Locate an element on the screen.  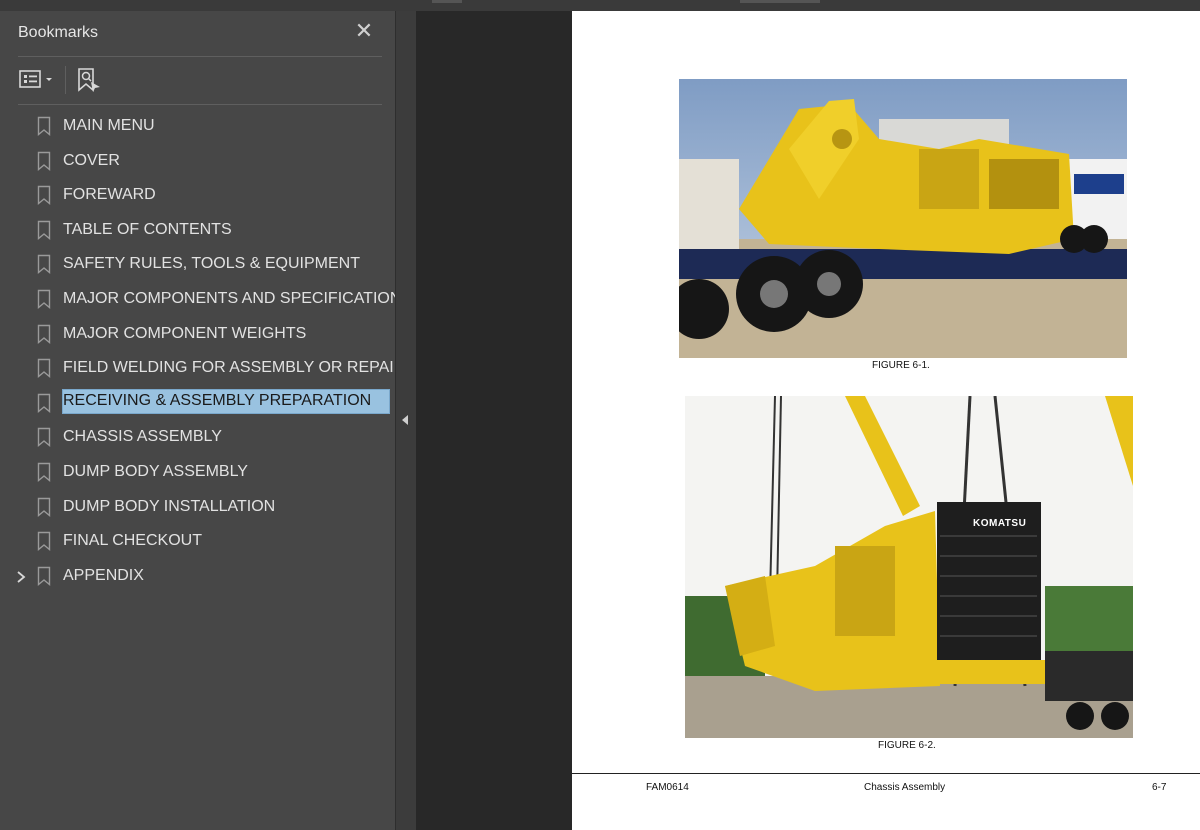
close-icon: ✕ is located at coordinates (364, 31).